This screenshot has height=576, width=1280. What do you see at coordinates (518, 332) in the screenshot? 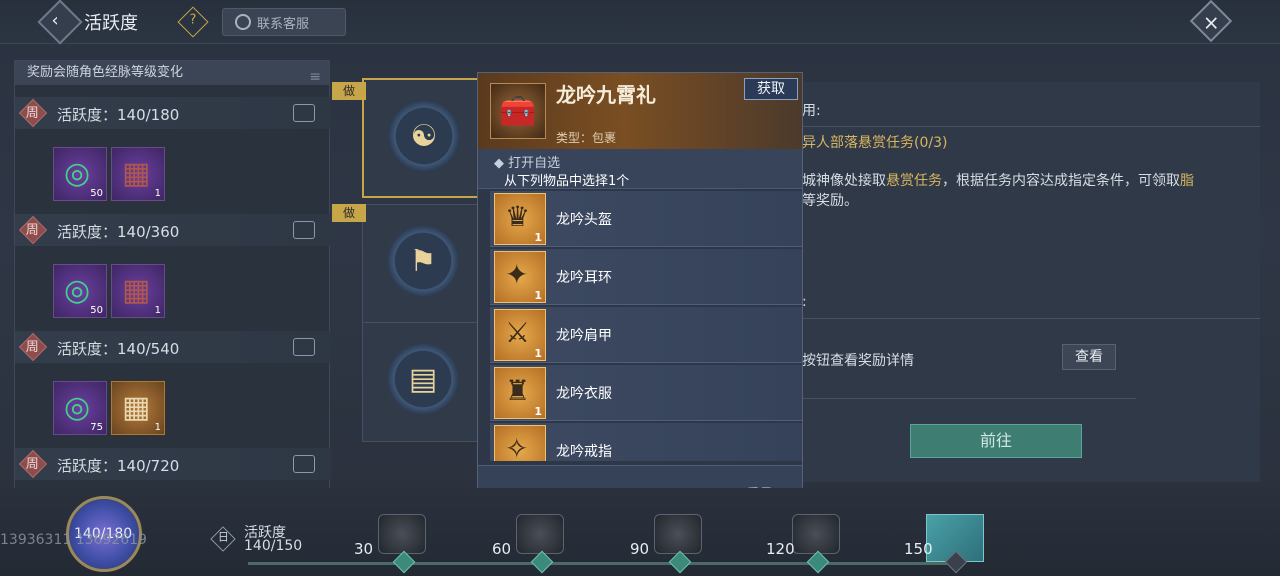
I see `shoulder-armor-icon: ⚔` at bounding box center [518, 332].